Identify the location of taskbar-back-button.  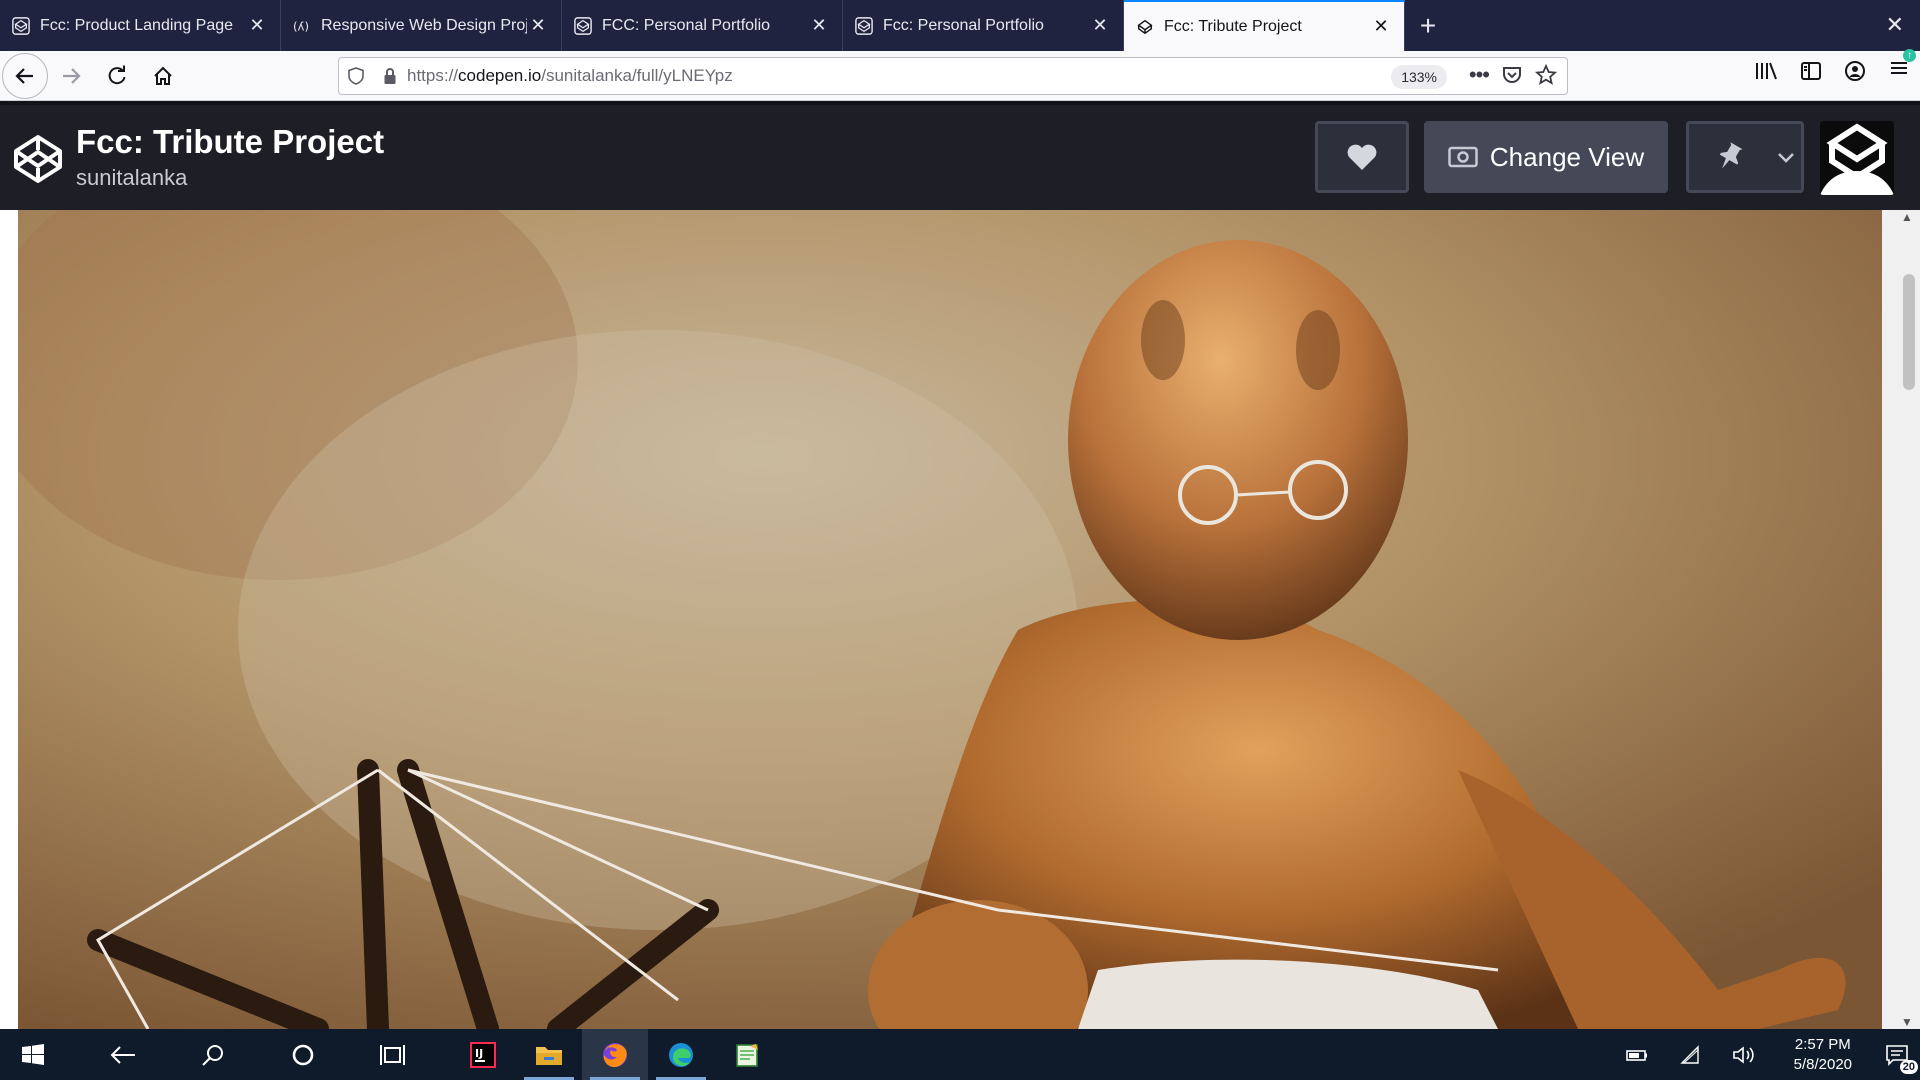
(123, 1054).